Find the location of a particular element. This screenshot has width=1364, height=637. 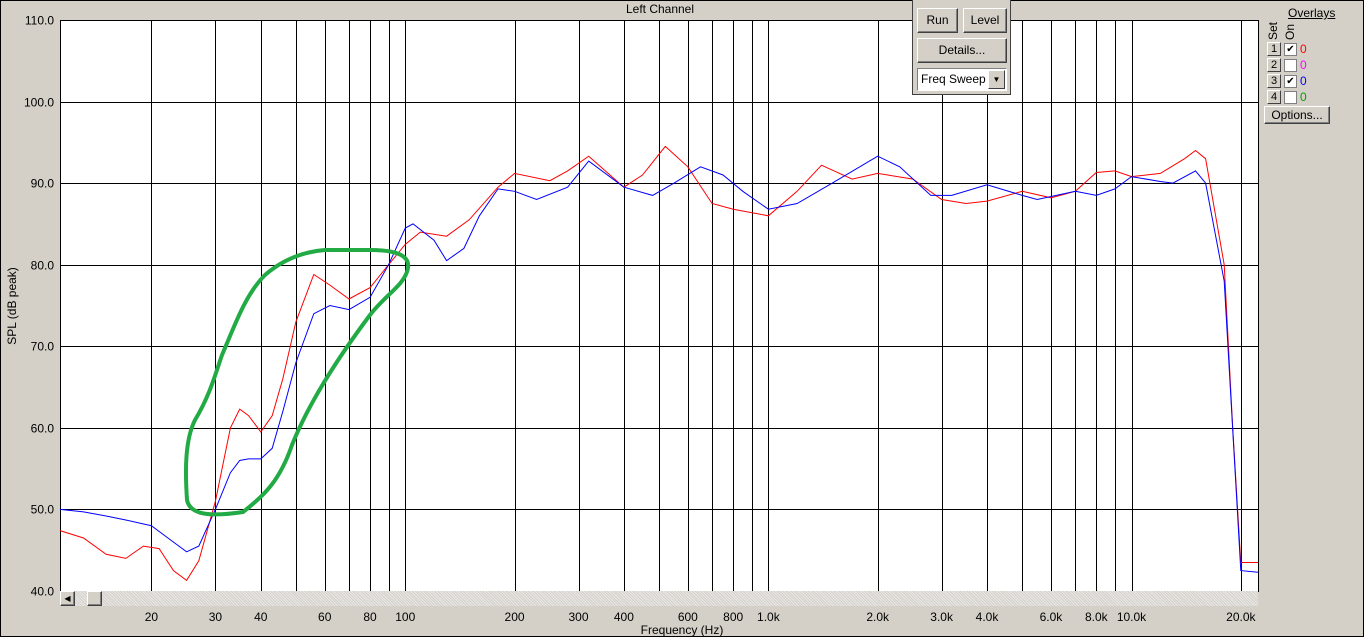

x-tick-label: 200 is located at coordinates (515, 617).